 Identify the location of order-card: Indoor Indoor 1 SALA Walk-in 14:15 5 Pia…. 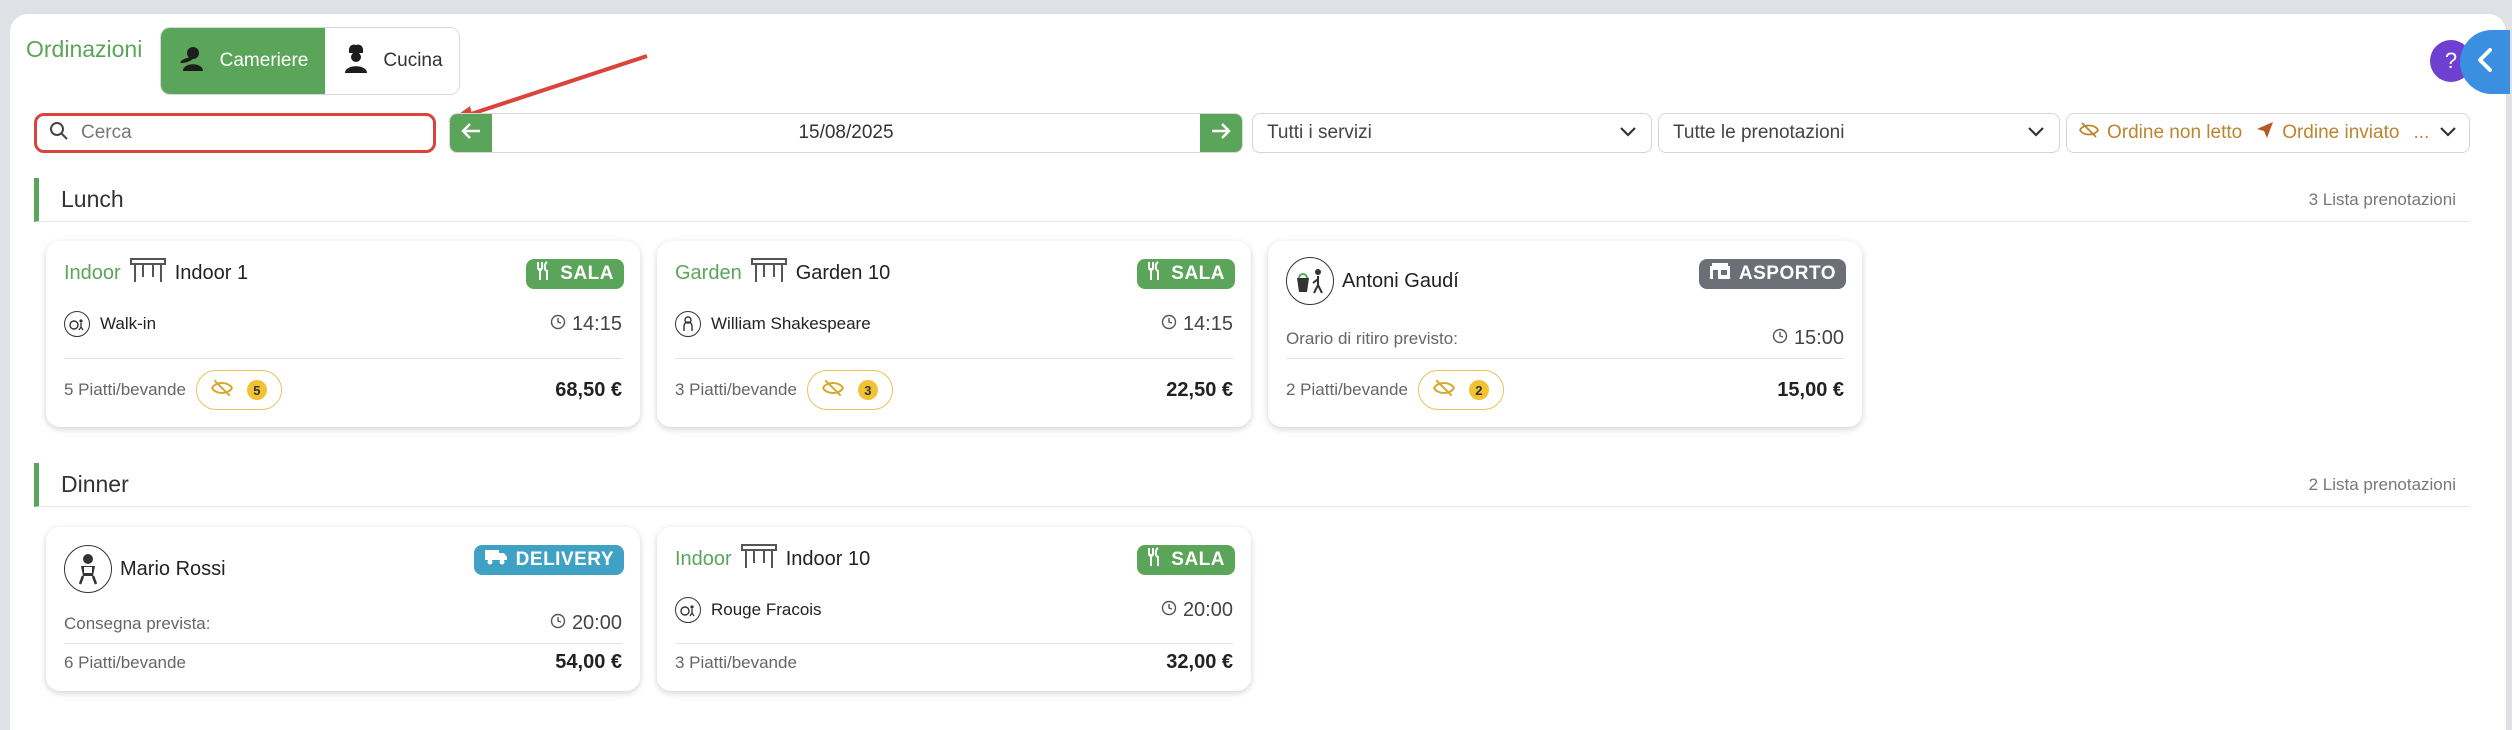
(343, 334).